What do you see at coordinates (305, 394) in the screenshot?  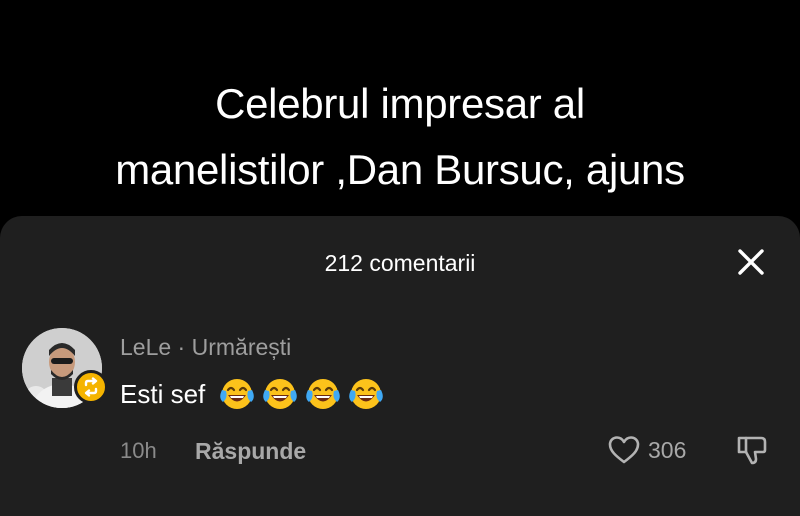 I see `emoji-group` at bounding box center [305, 394].